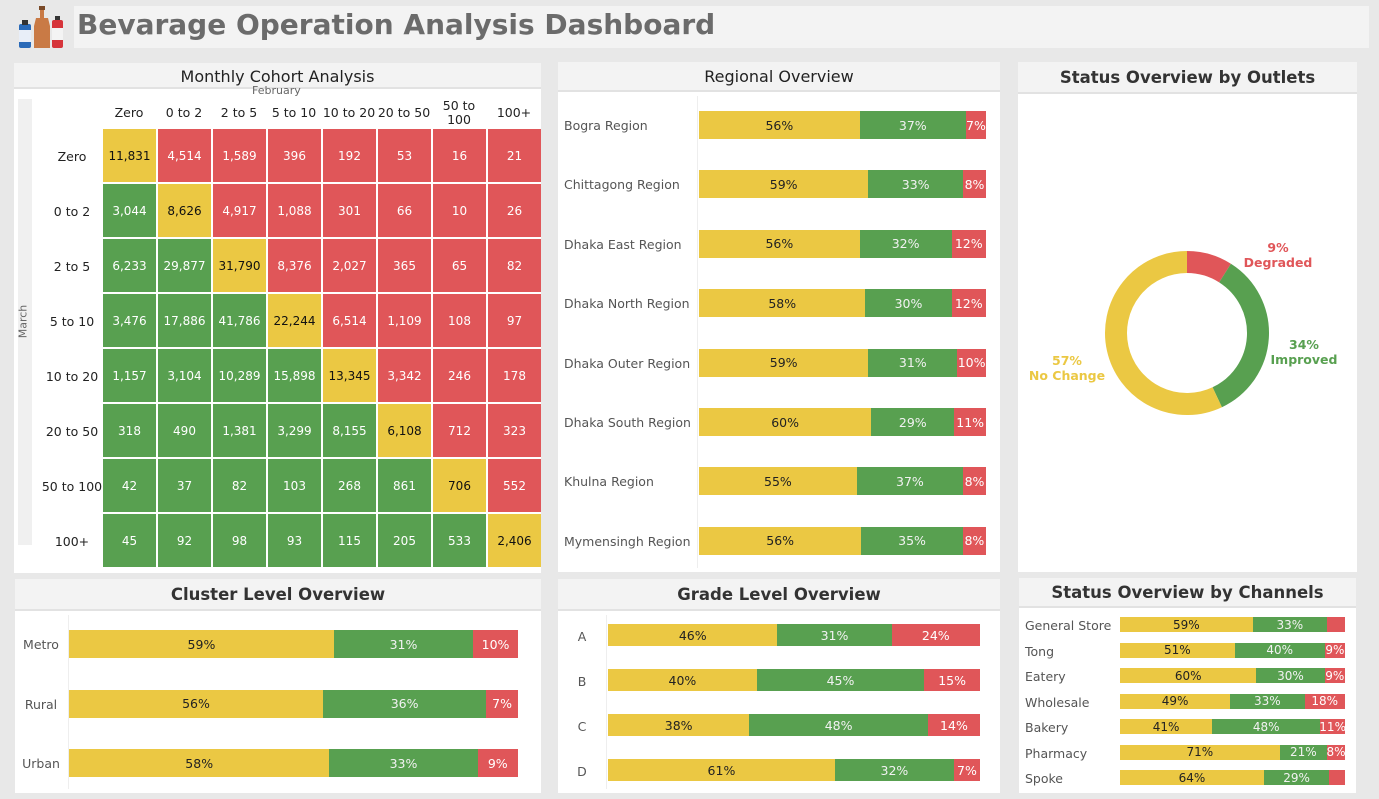  What do you see at coordinates (1232, 752) in the screenshot?
I see `stacked-bar: 71% 21% 8%` at bounding box center [1232, 752].